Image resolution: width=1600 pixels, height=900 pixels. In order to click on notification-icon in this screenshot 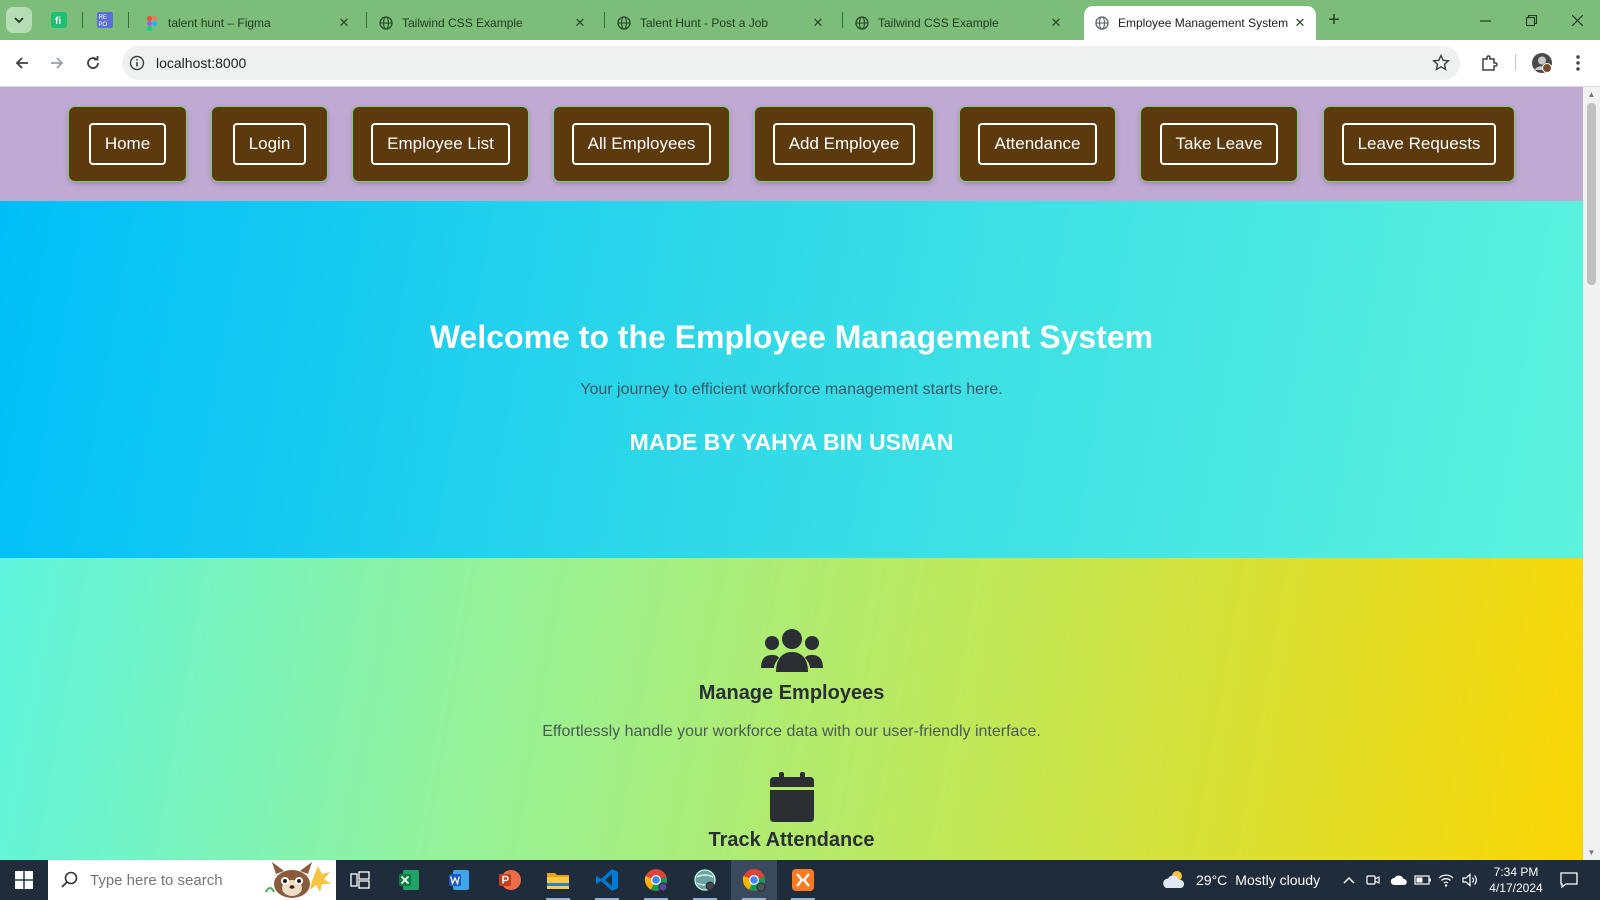, I will do `click(1569, 880)`.